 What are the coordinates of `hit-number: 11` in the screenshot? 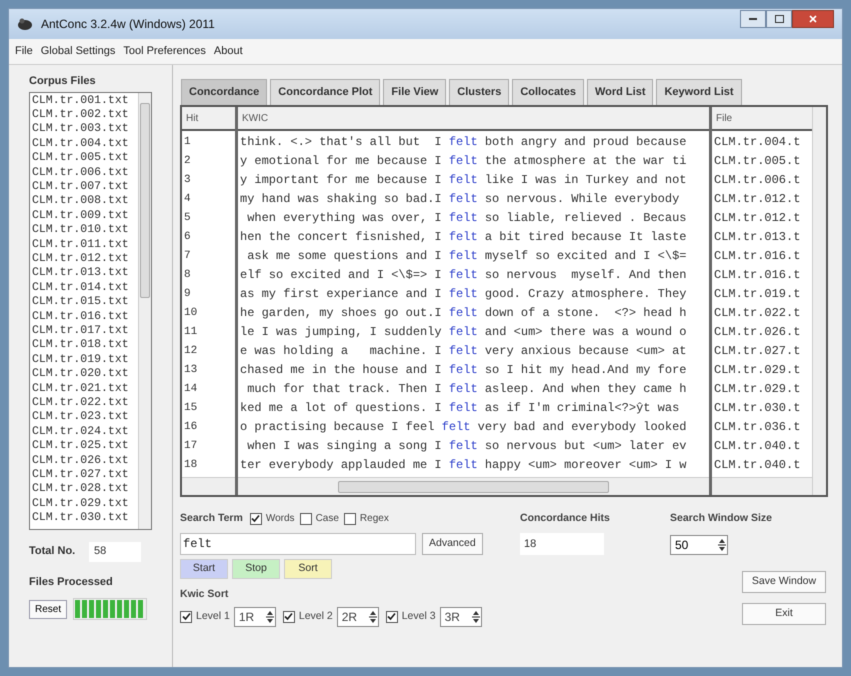 It's located at (191, 332).